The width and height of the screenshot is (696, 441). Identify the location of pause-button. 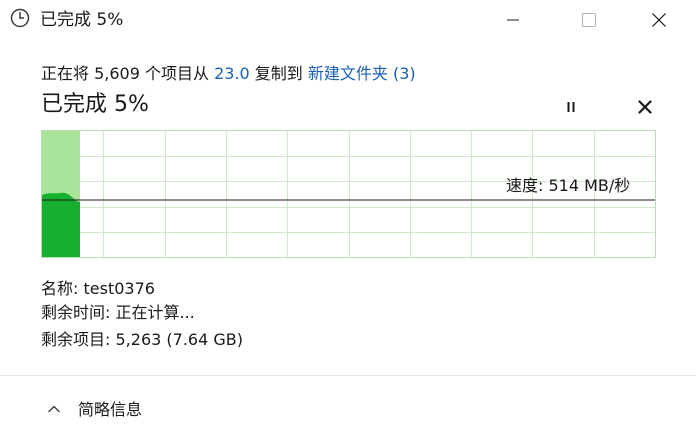
(571, 107).